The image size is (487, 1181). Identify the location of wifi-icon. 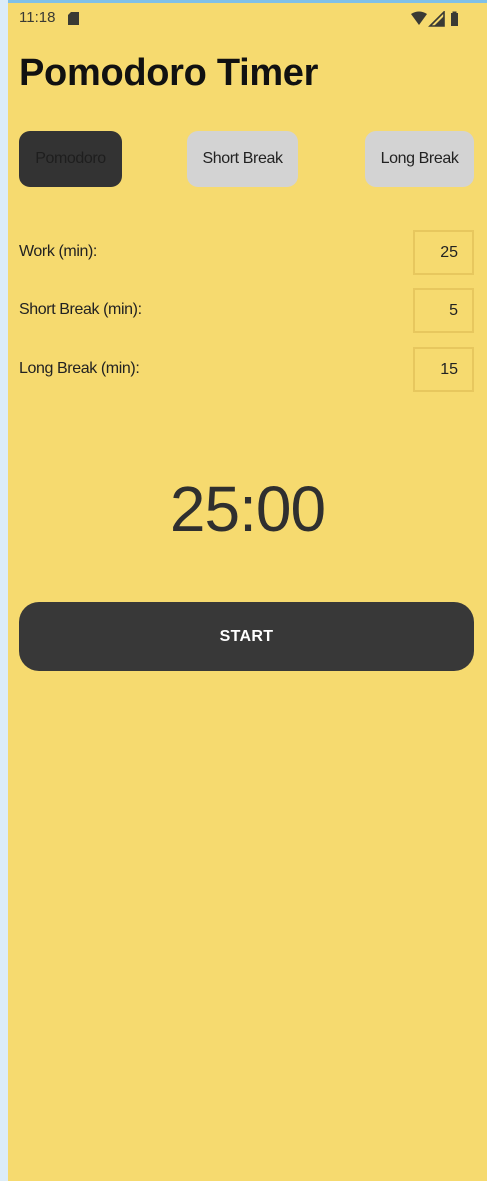
(419, 18).